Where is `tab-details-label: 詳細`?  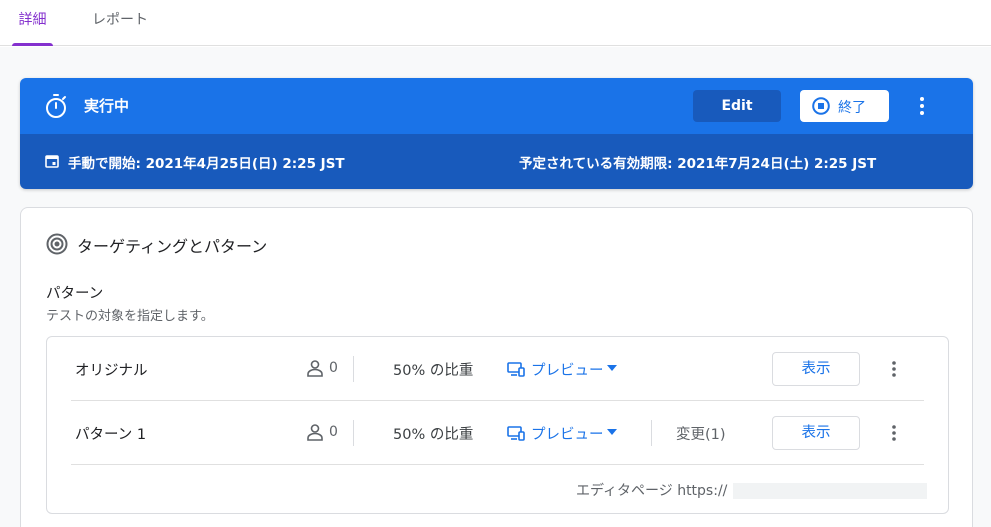 tab-details-label: 詳細 is located at coordinates (32, 20).